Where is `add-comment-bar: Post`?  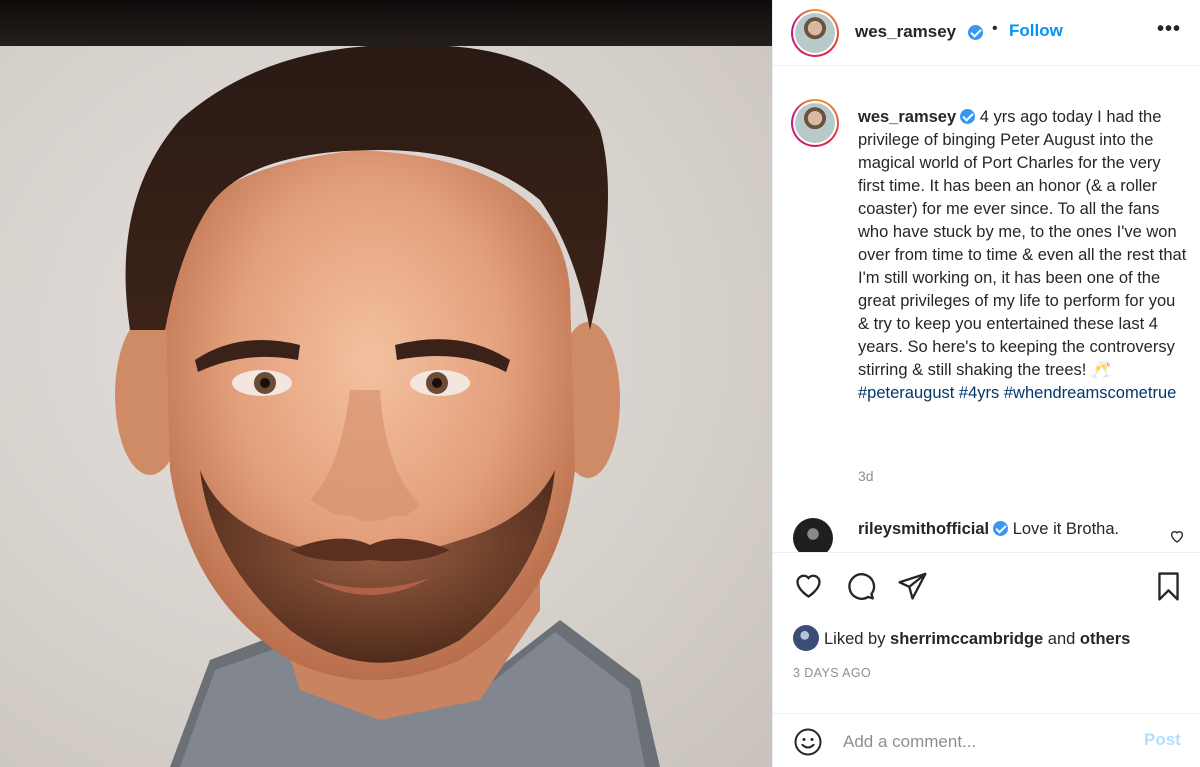 add-comment-bar: Post is located at coordinates (986, 740).